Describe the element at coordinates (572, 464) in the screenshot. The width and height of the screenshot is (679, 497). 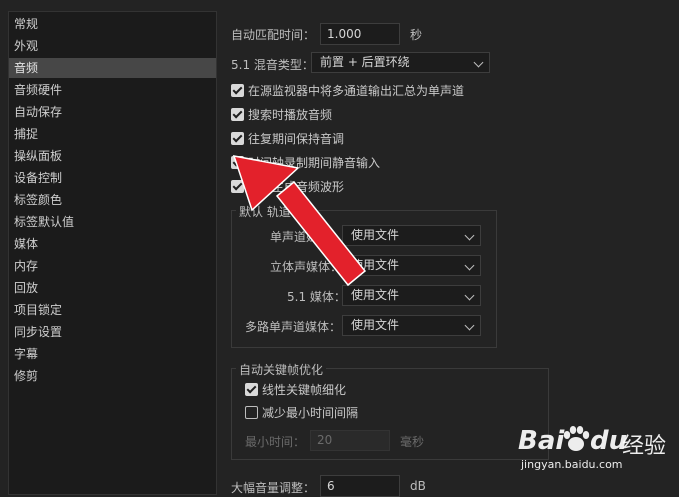
I see `watermark-url: jingyan.baidu.com` at that location.